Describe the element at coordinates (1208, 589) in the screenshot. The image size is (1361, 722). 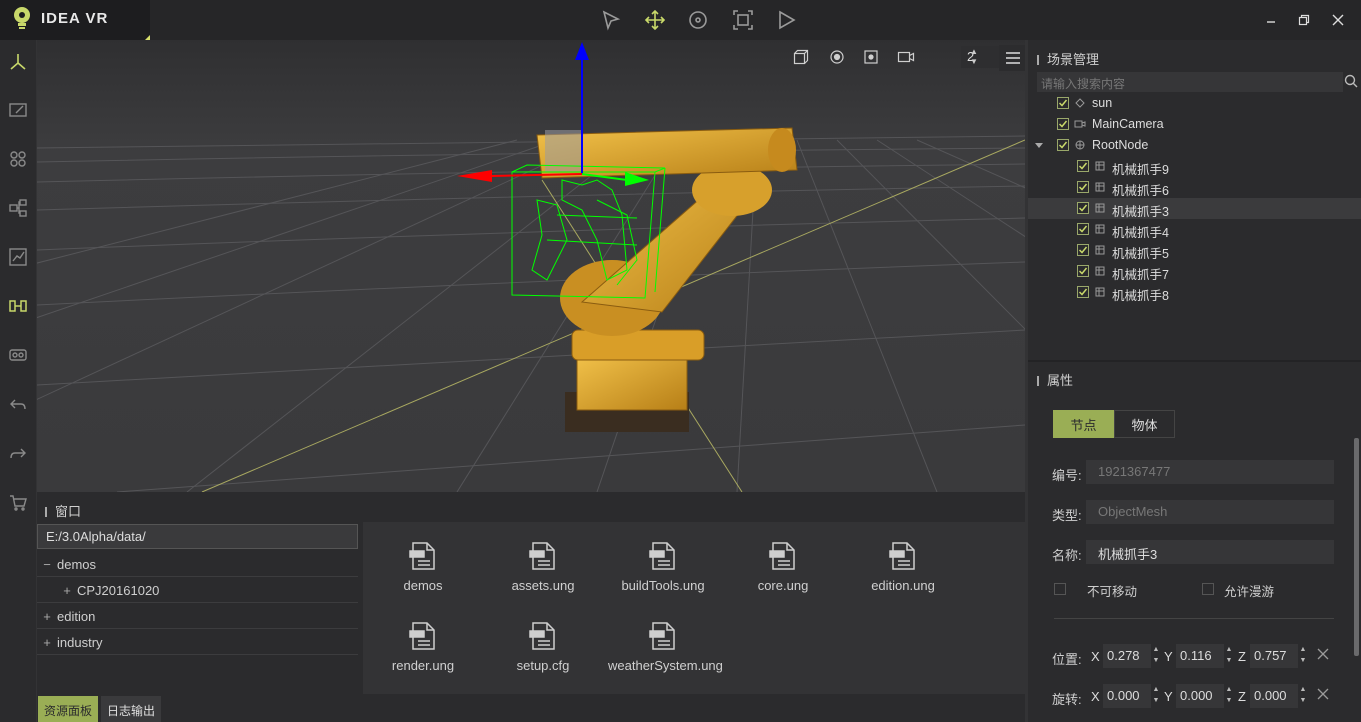
I see `allow-roam-checkbox` at that location.